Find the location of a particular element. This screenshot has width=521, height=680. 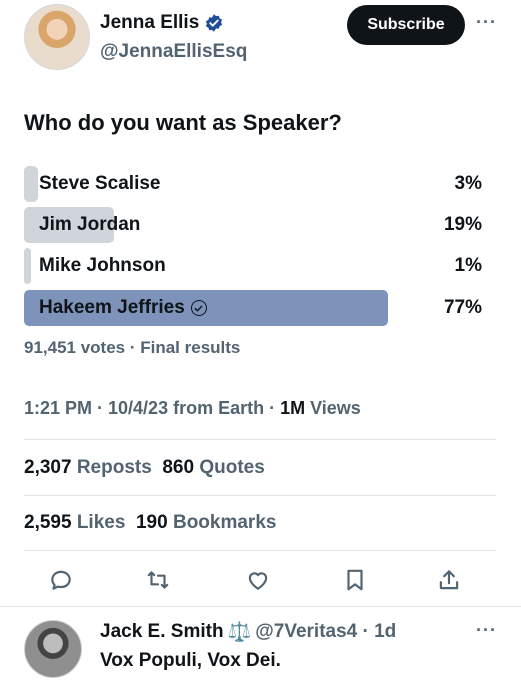

more-options-icon: ··· is located at coordinates (486, 22).